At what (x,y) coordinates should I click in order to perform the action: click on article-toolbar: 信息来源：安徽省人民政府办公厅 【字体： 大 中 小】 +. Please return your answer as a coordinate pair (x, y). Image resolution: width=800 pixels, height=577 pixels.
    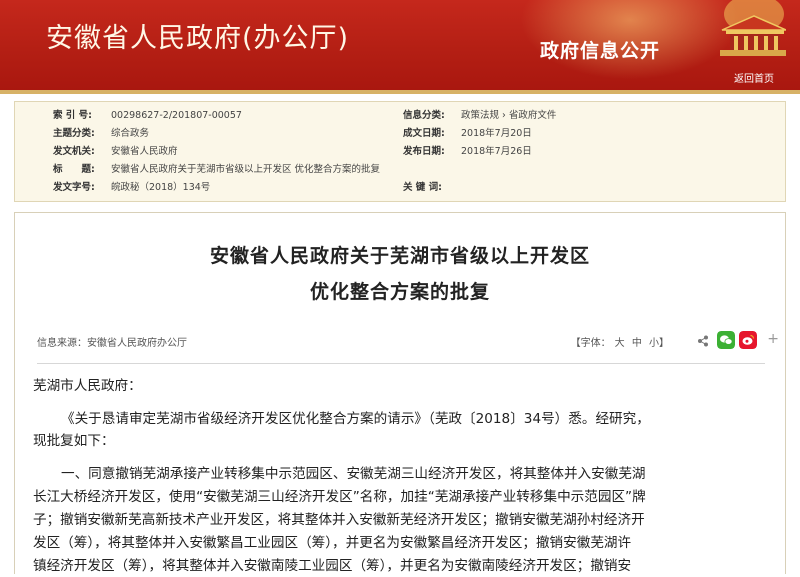
    Looking at the image, I should click on (408, 342).